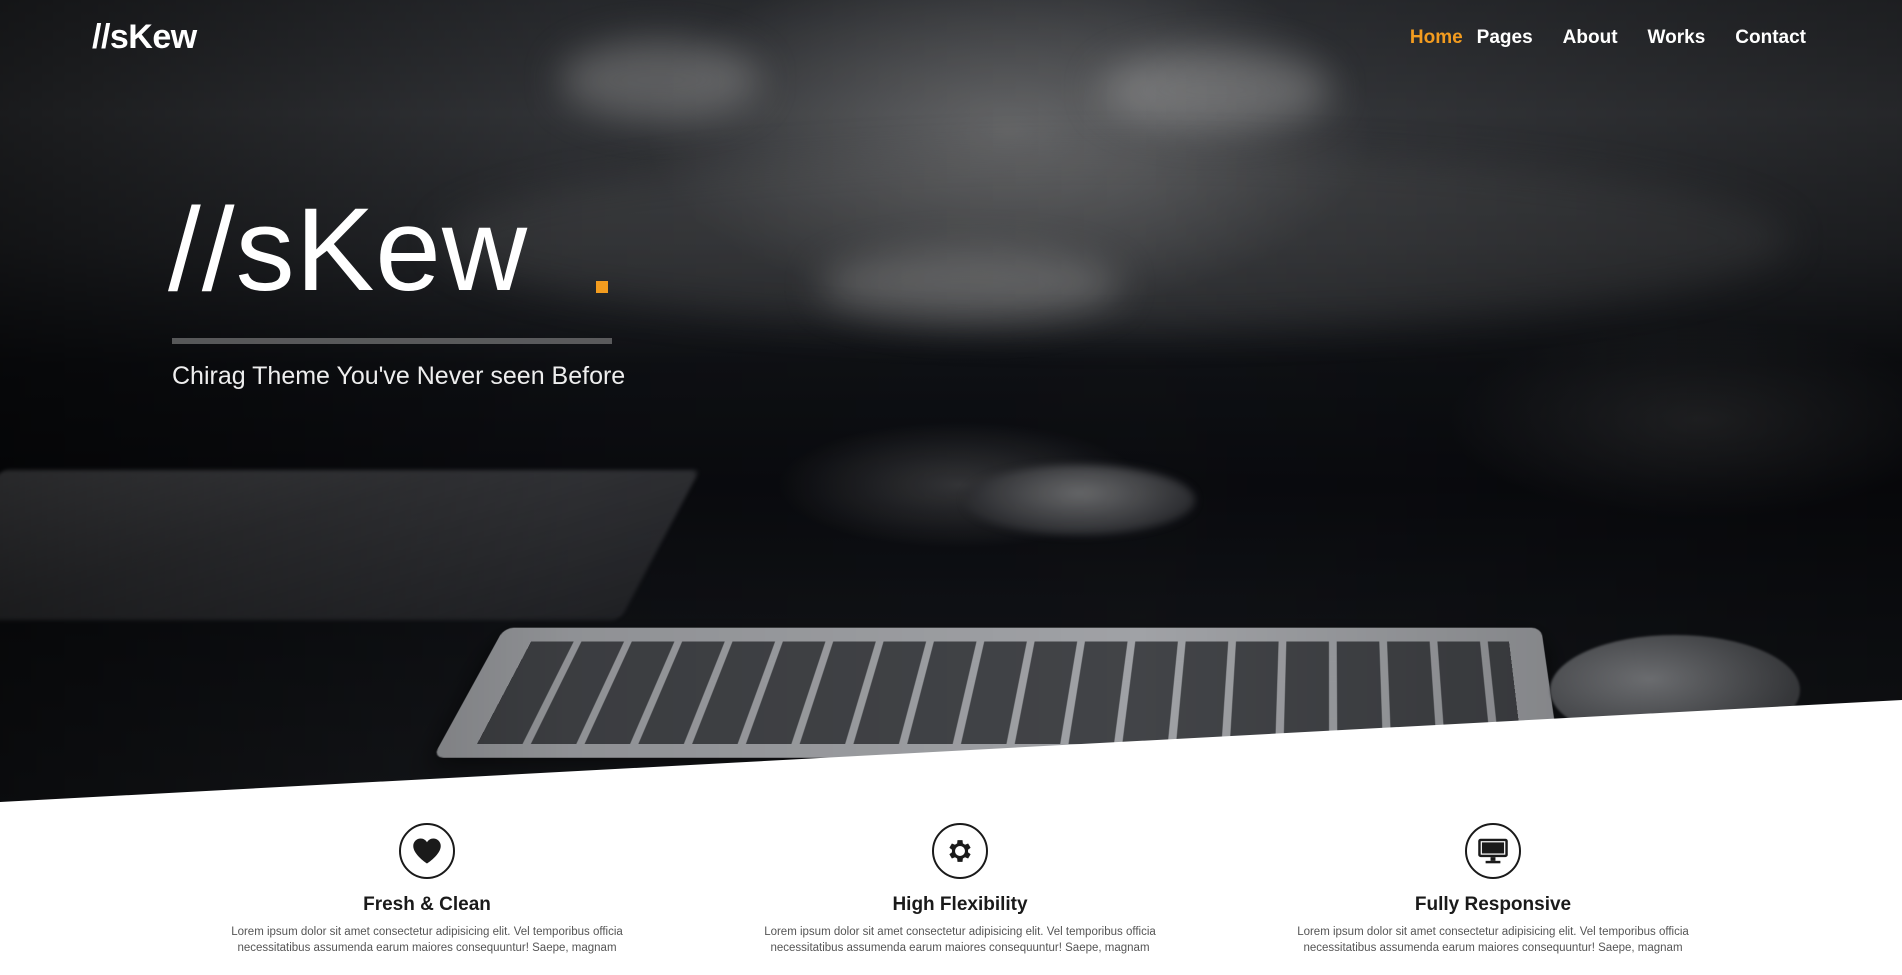 This screenshot has width=1902, height=975. What do you see at coordinates (1505, 38) in the screenshot?
I see `nav-item-pages: Pages` at bounding box center [1505, 38].